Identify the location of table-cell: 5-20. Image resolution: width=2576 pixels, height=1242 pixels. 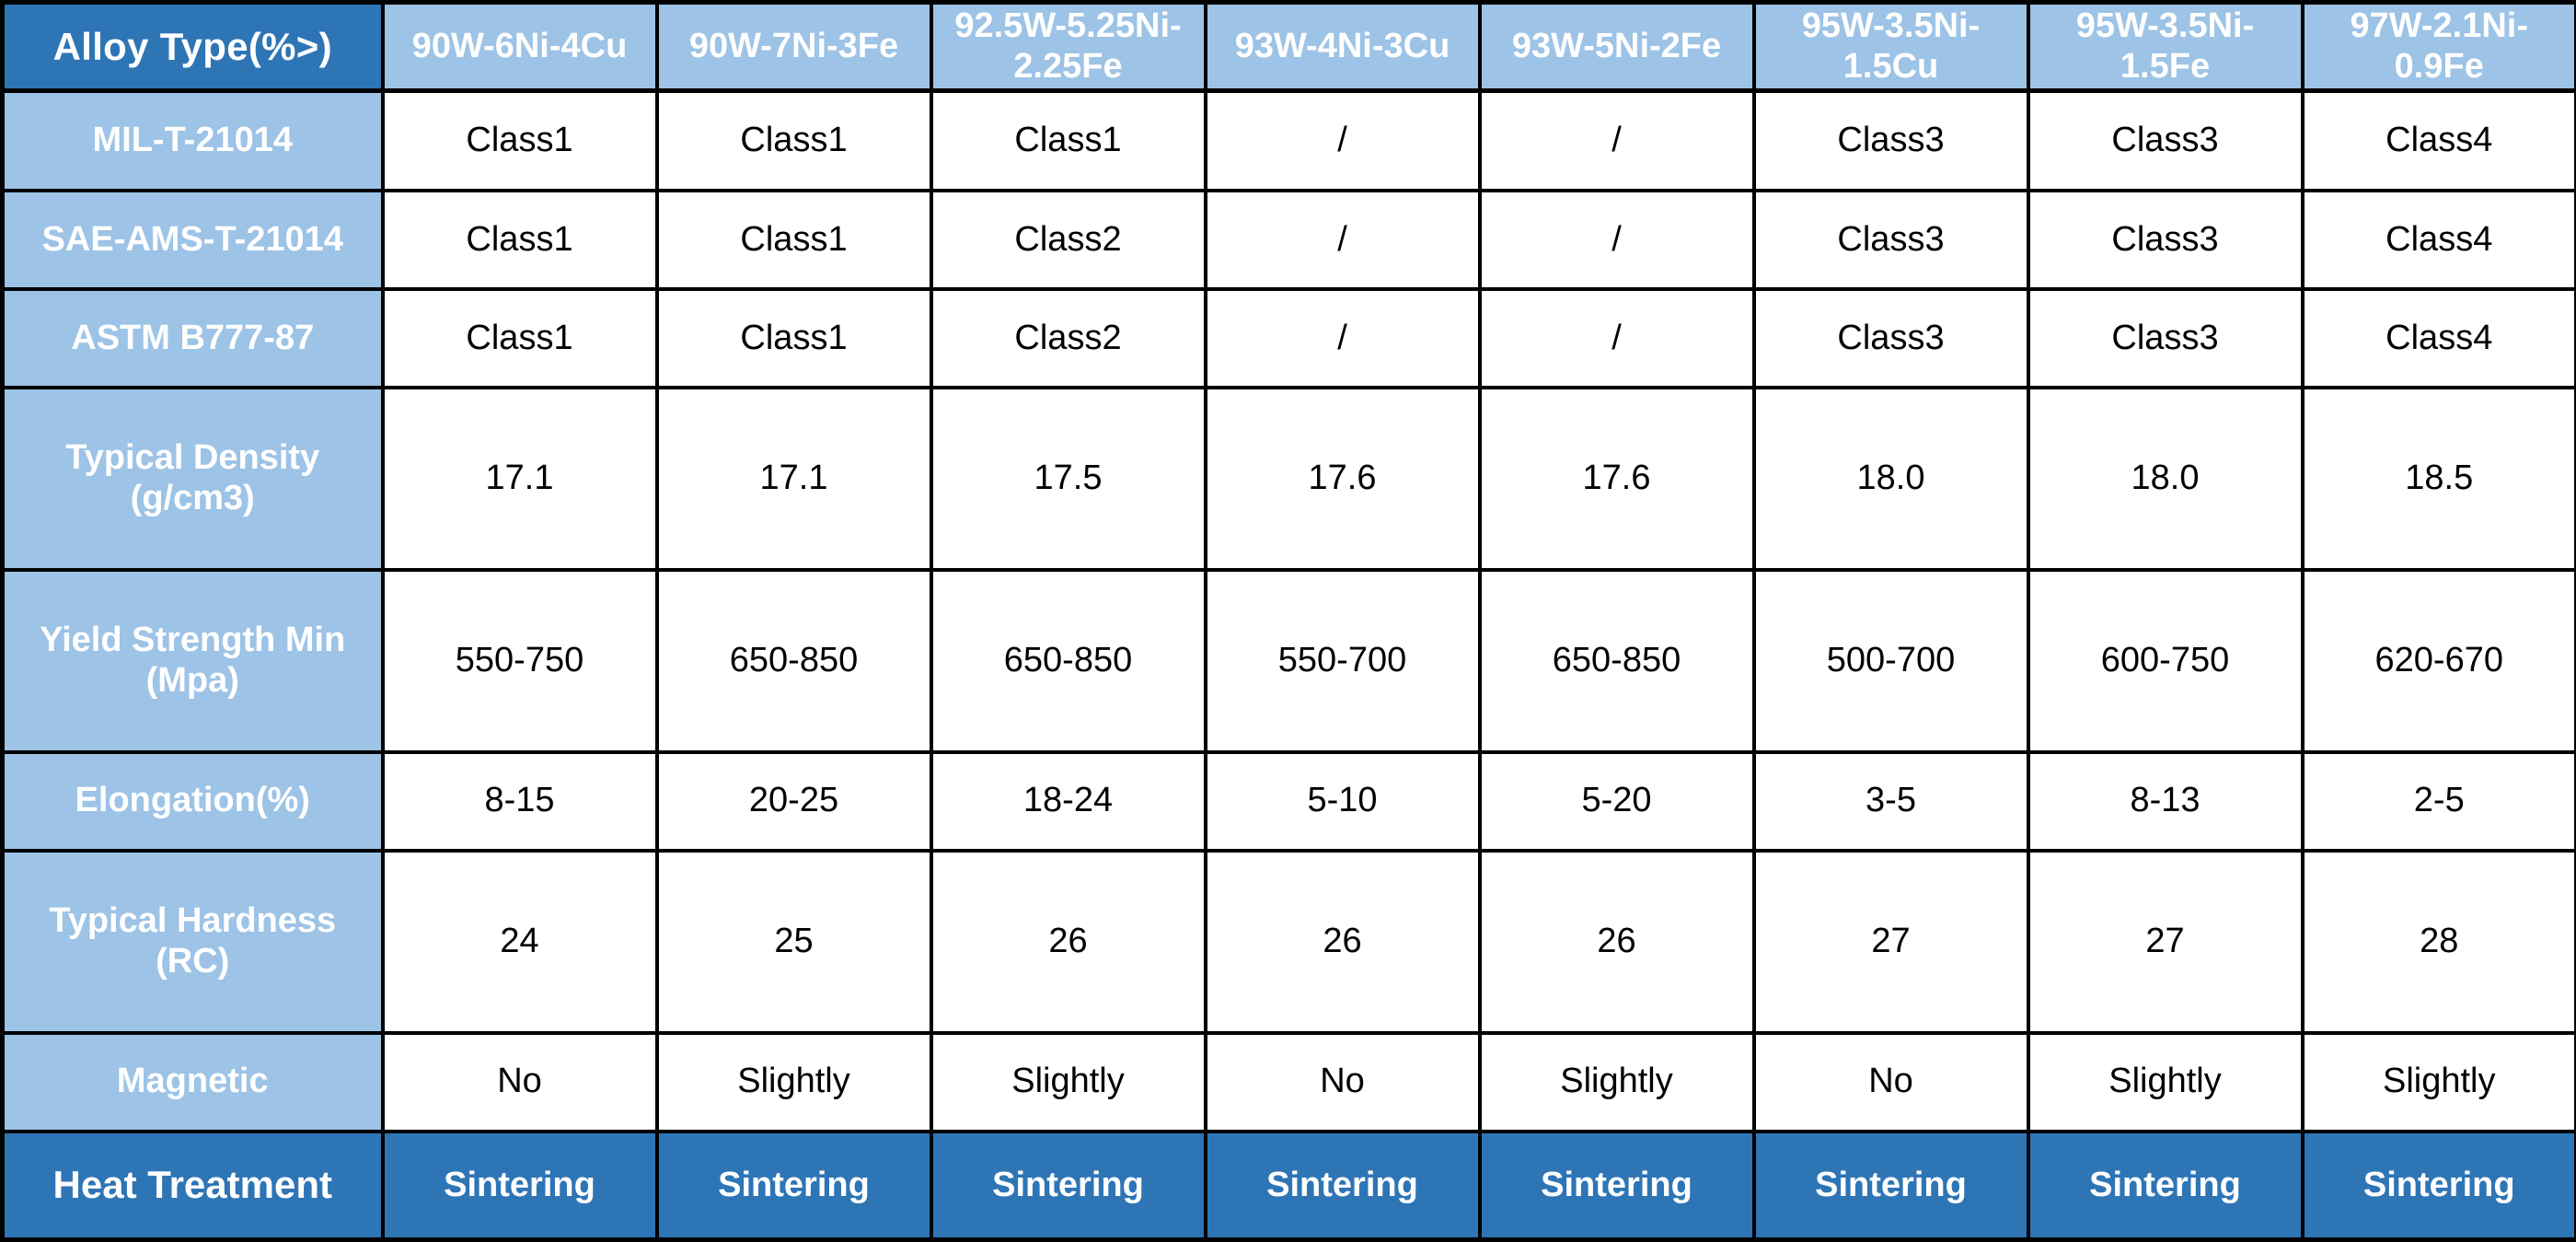
(1617, 801).